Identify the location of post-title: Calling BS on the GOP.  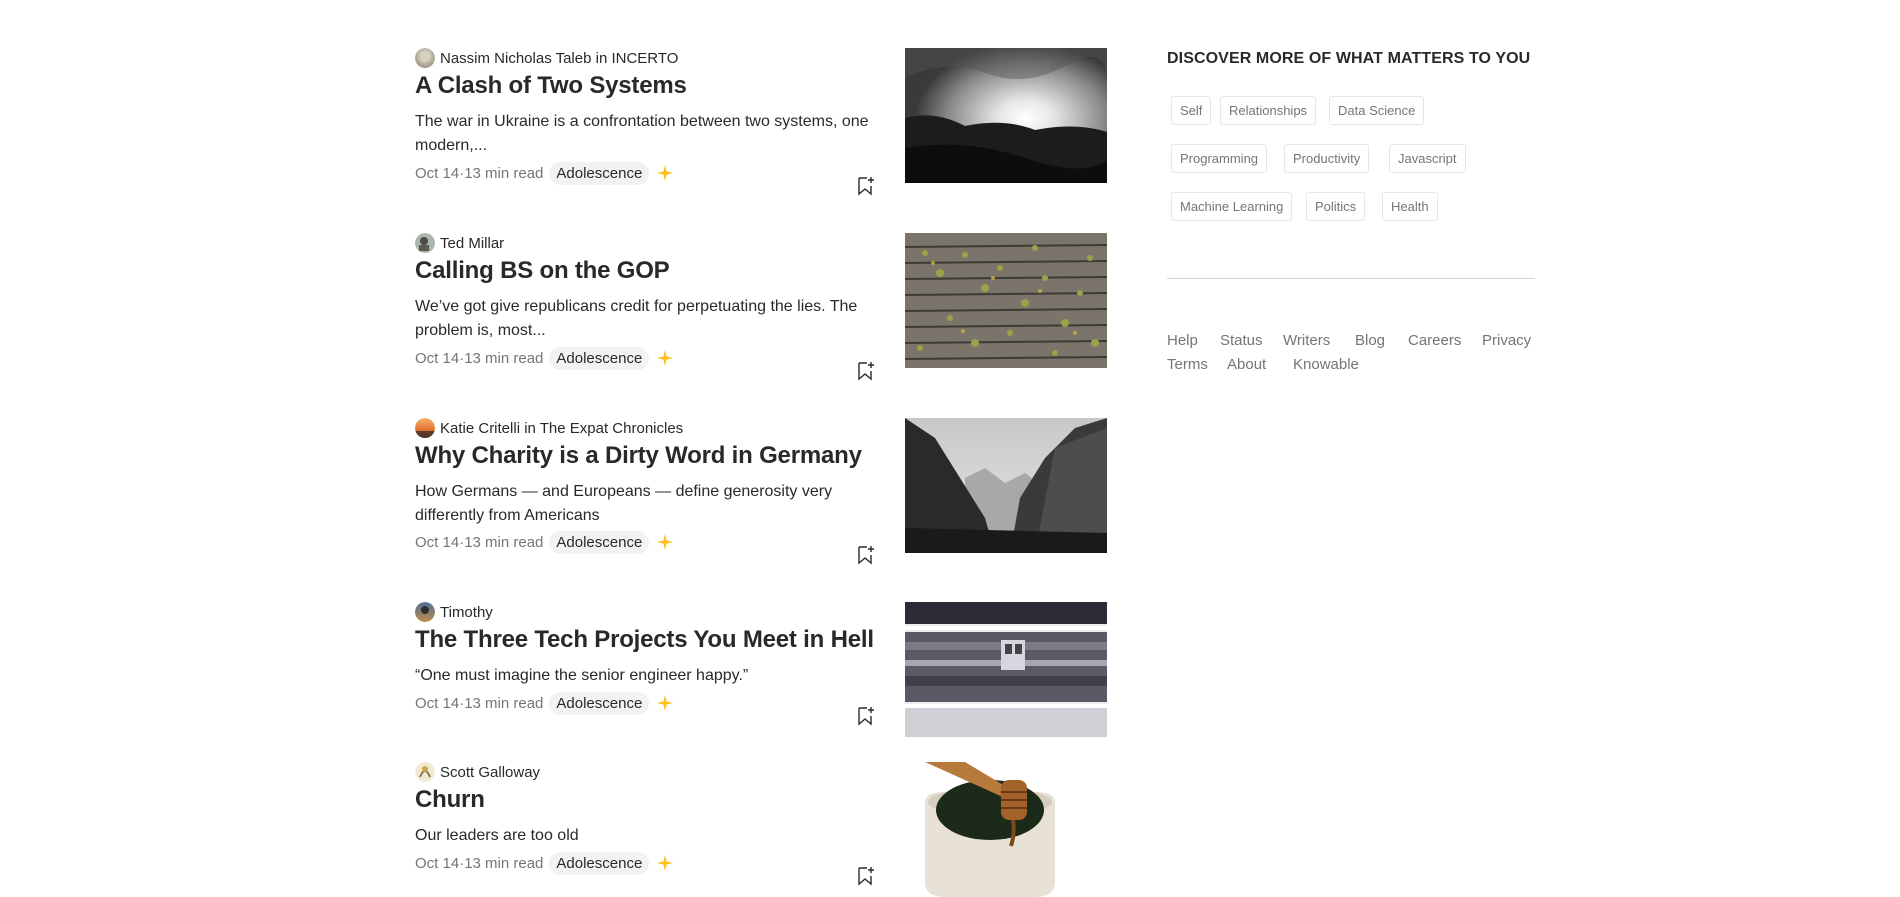
(542, 271).